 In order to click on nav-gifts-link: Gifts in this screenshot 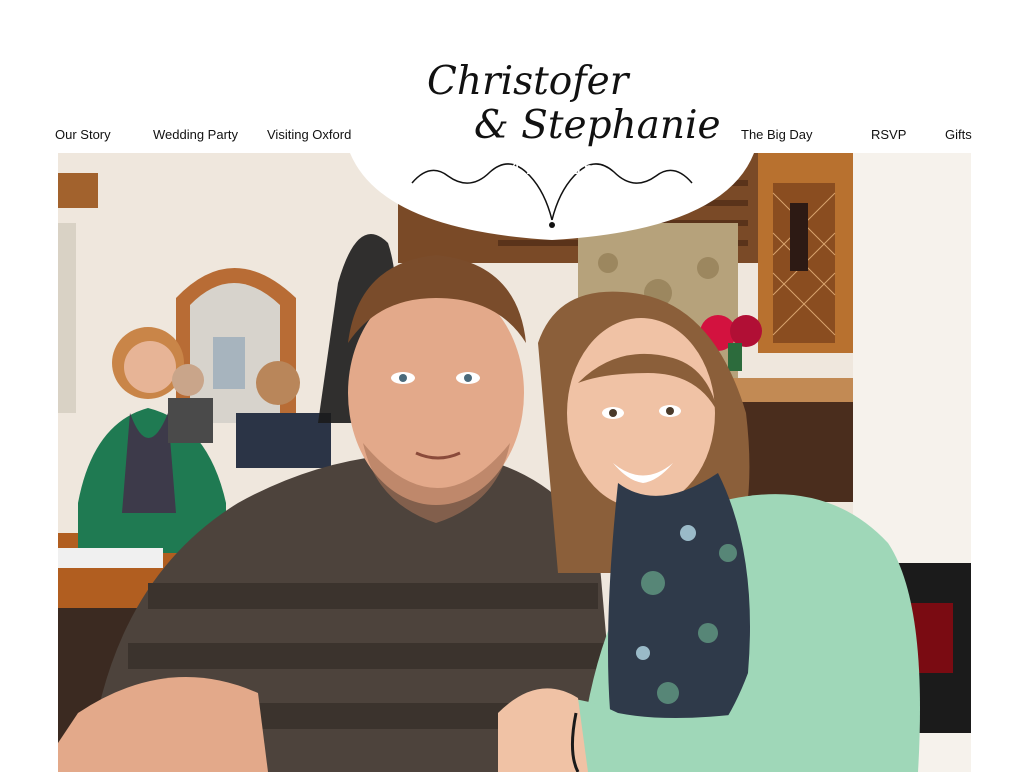, I will do `click(958, 134)`.